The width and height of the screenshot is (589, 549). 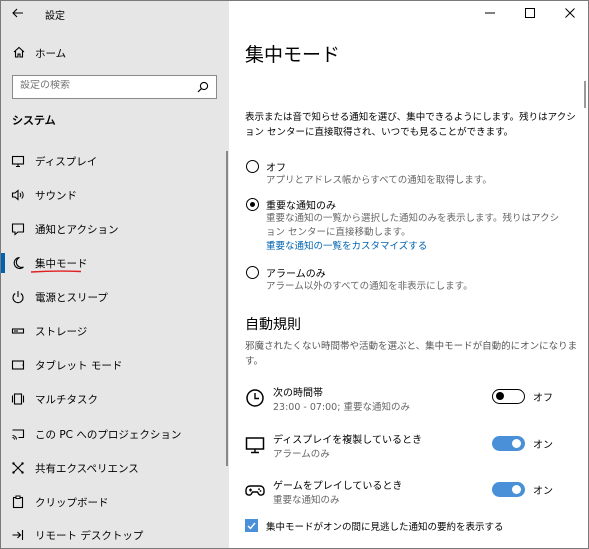 I want to click on arrow-left-icon, so click(x=17, y=13).